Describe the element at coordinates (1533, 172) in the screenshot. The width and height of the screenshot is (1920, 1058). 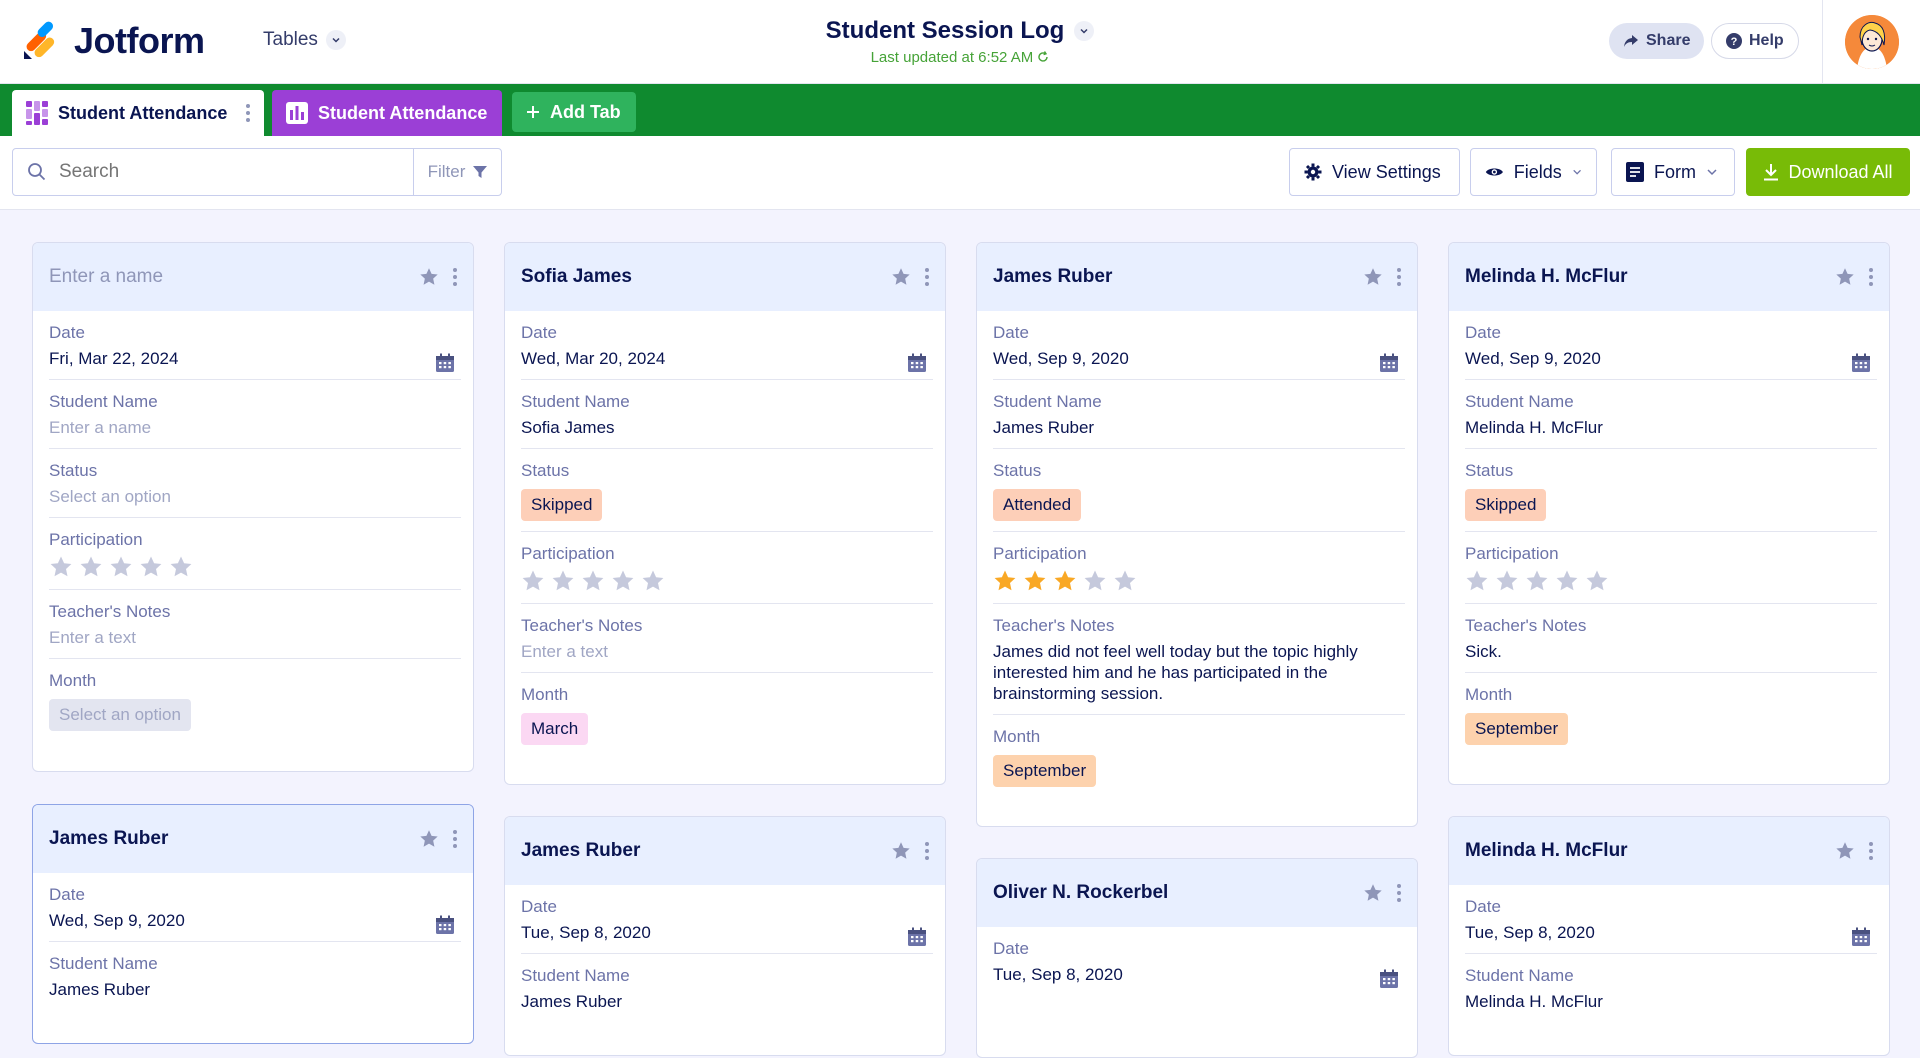
I see `fields-button: Fields` at that location.